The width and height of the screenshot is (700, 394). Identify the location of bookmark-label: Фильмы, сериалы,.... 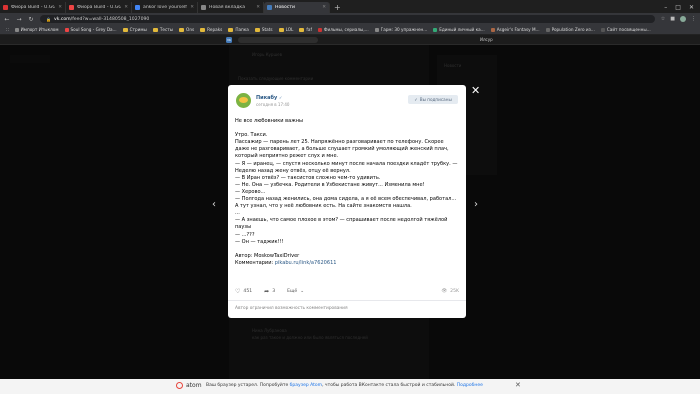
(346, 29).